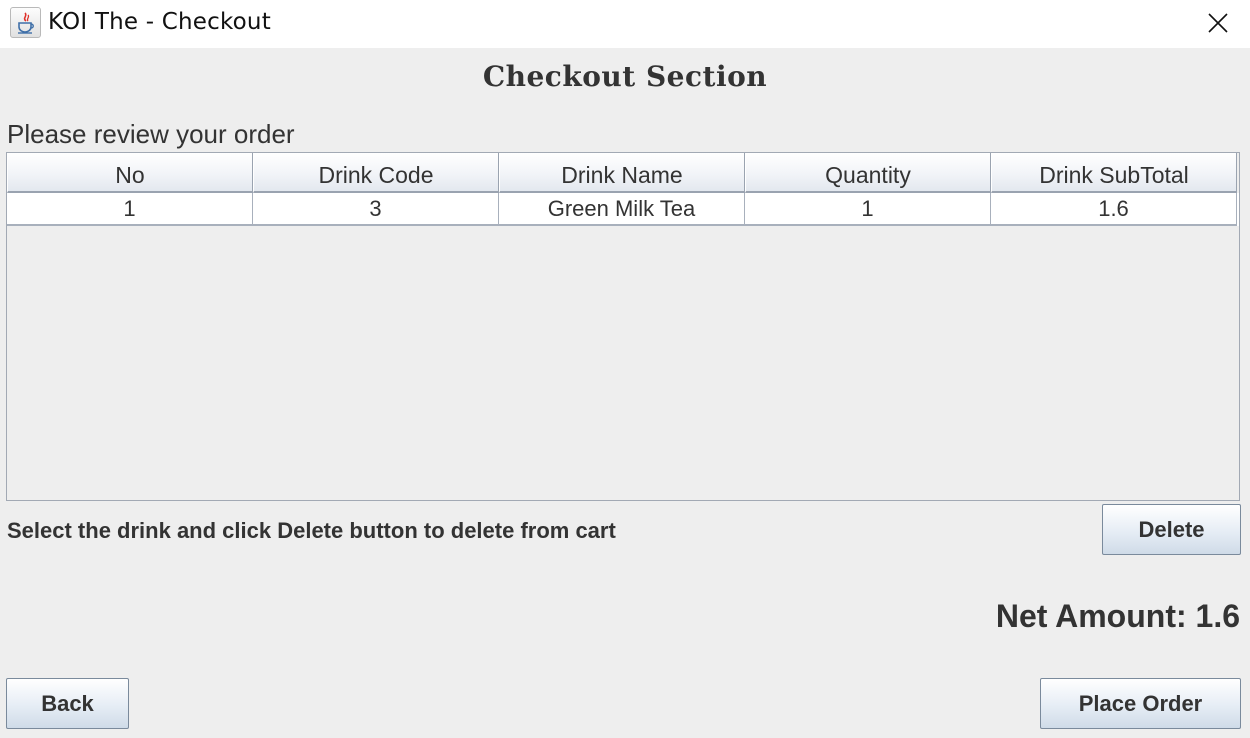  I want to click on table-body: 1 3 Green Milk Tea 1 1.6, so click(623, 209).